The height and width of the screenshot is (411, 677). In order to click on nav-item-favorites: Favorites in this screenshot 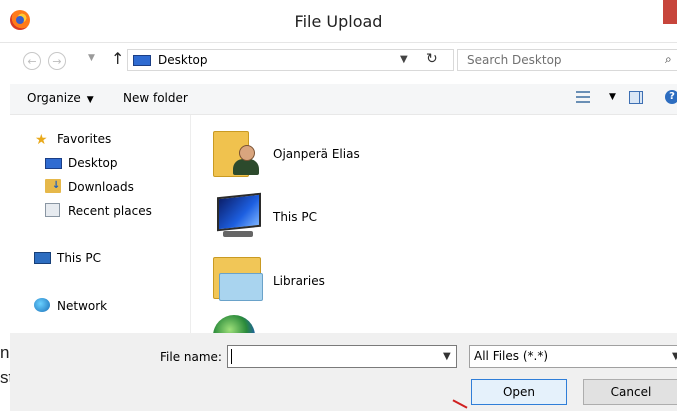, I will do `click(84, 139)`.